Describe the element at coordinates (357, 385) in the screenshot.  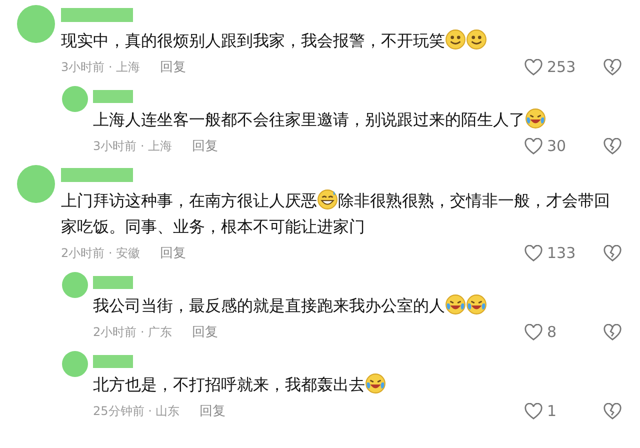
I see `comment-text: 北方也是，不打招呼就来，我都轰出去` at that location.